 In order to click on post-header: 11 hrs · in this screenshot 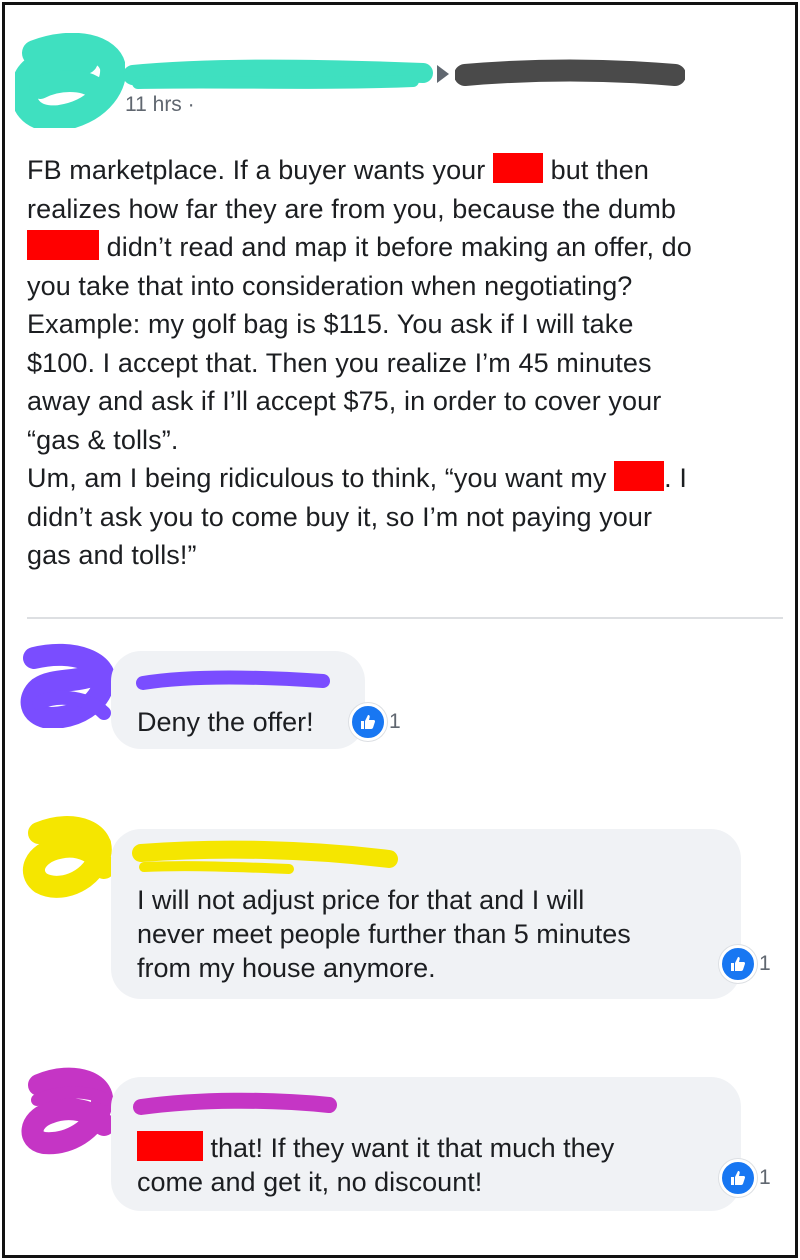, I will do `click(400, 70)`.